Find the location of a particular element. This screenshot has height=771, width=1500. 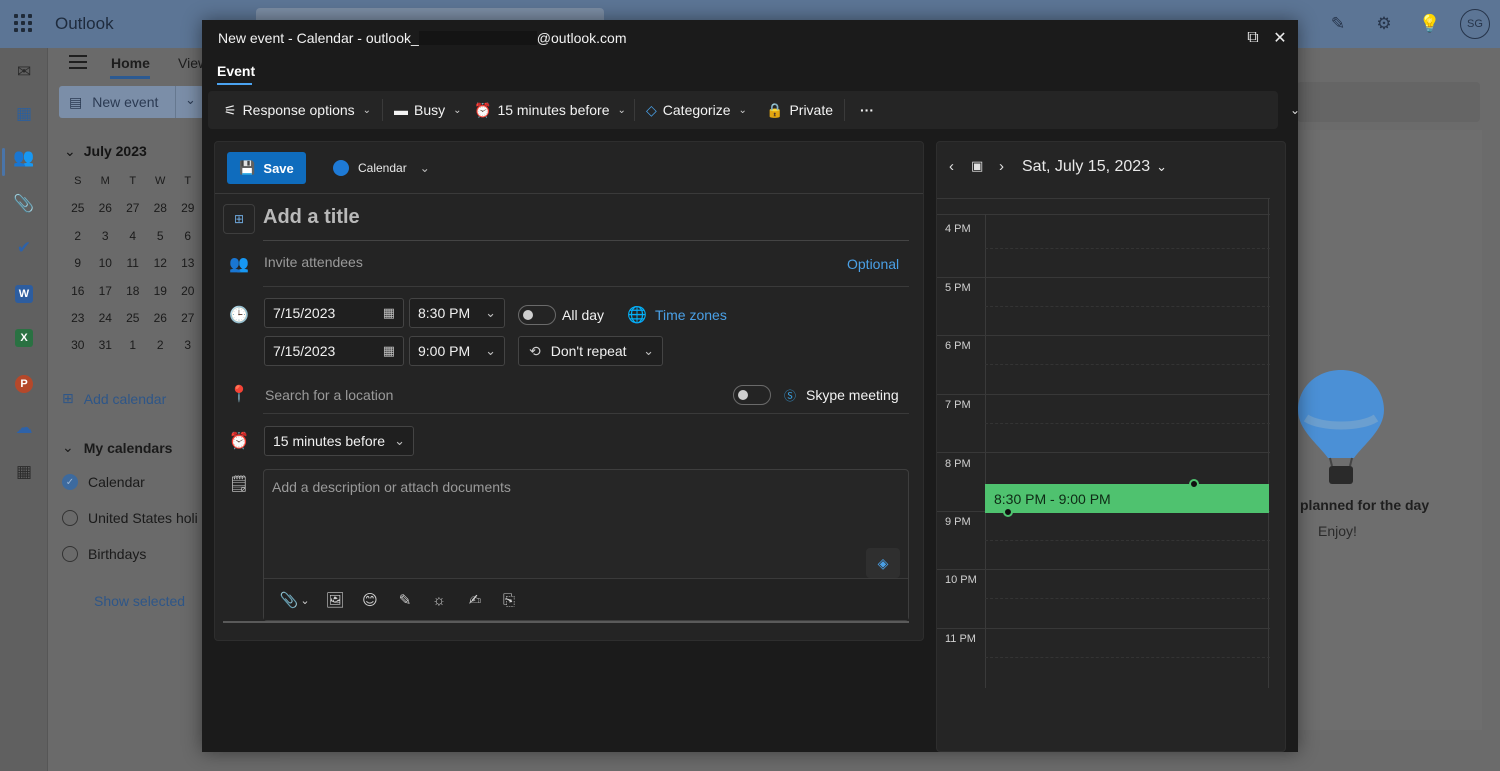

emoji-icon: 😊 is located at coordinates (370, 600).